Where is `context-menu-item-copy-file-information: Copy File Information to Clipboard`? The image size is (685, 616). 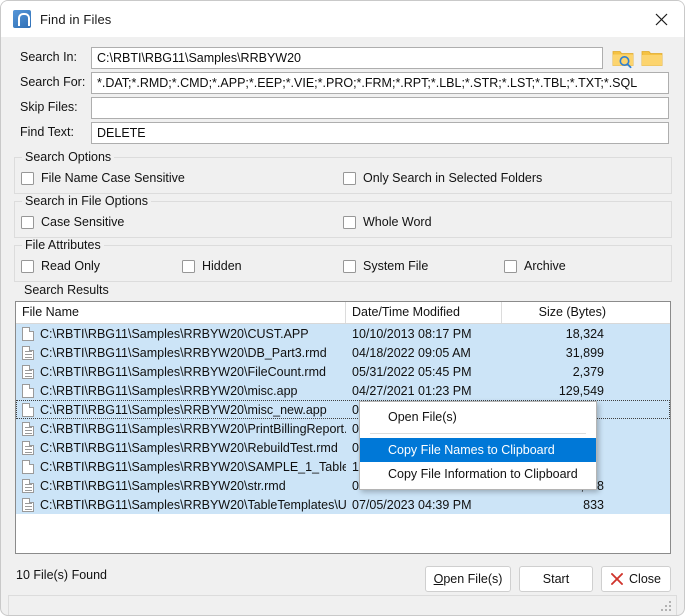
context-menu-item-copy-file-information: Copy File Information to Clipboard is located at coordinates (478, 474).